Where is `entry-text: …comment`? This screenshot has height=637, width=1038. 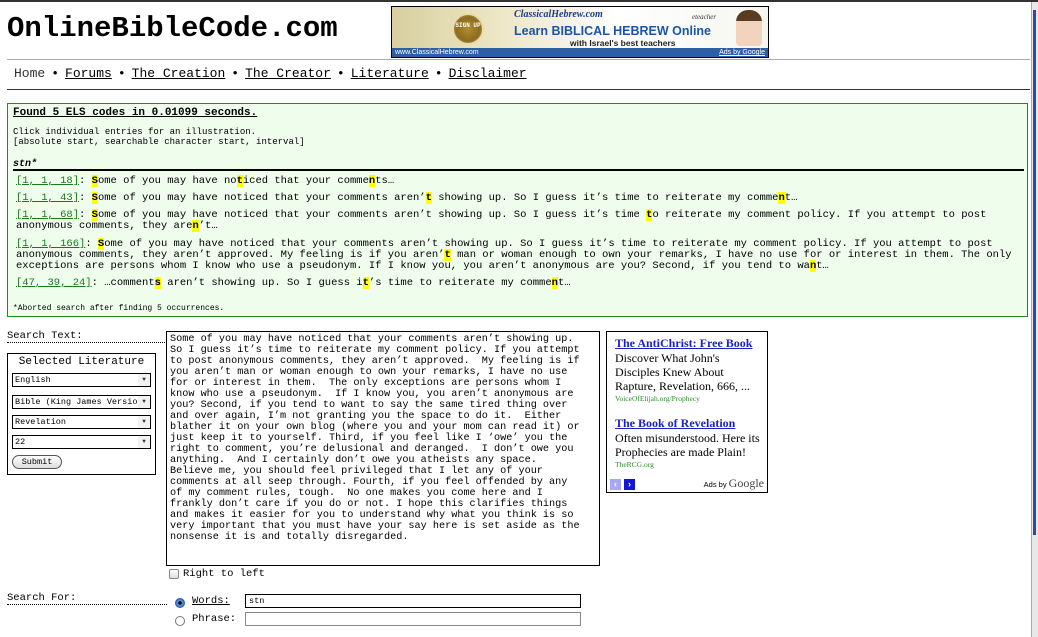 entry-text: …comment is located at coordinates (129, 283).